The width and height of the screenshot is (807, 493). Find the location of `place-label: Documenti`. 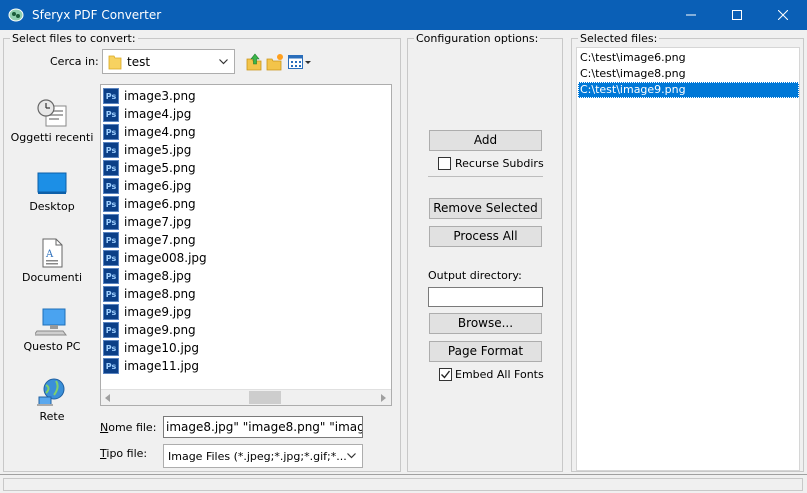

place-label: Documenti is located at coordinates (52, 277).